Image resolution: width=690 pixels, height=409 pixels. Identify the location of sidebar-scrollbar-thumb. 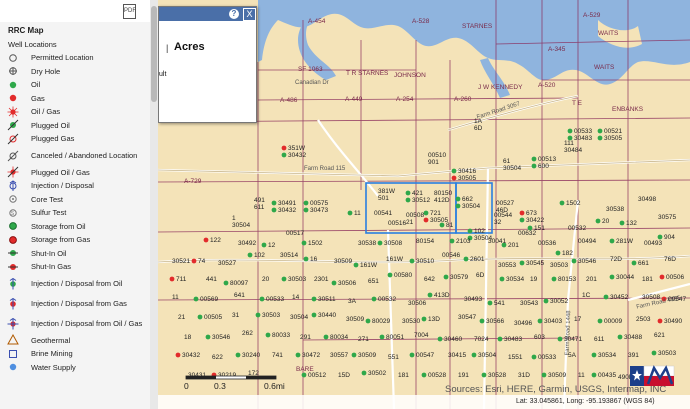
(154, 54).